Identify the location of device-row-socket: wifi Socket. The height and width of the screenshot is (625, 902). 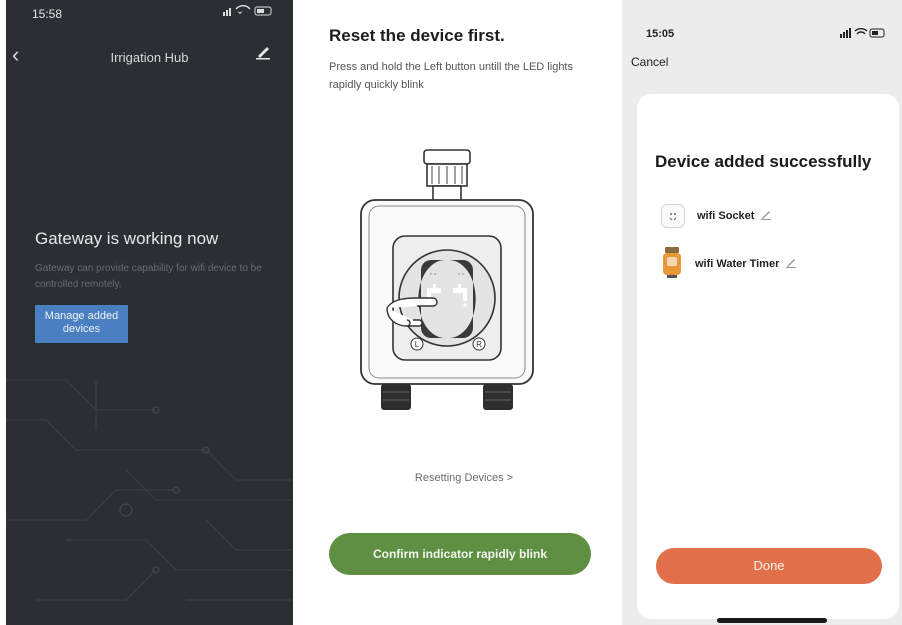
(716, 216).